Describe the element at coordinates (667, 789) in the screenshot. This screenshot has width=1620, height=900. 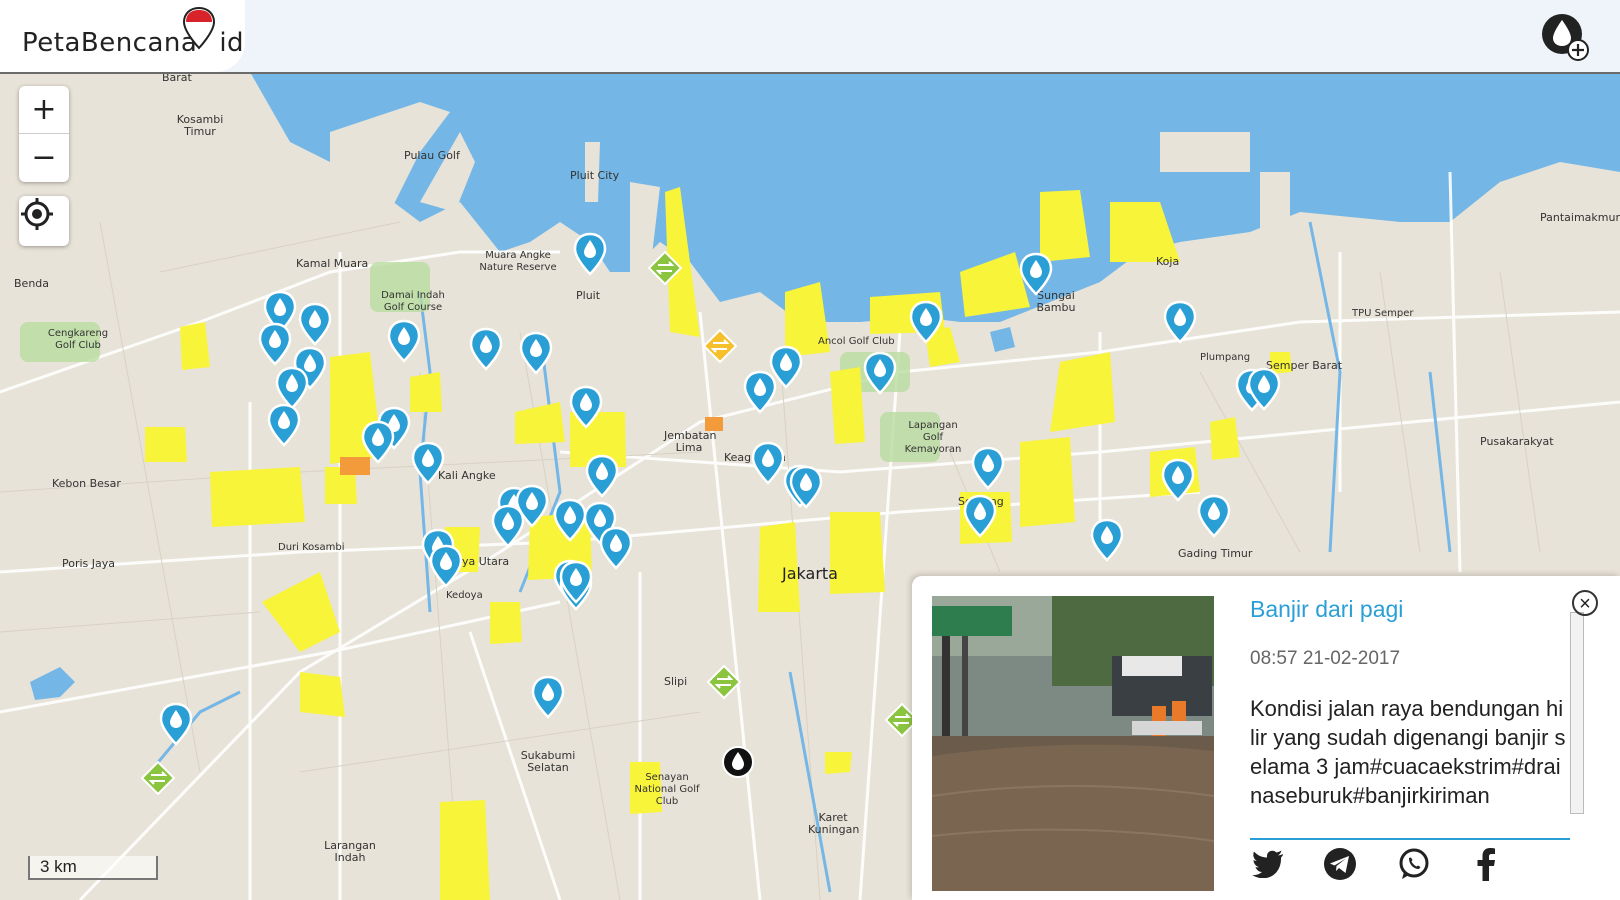
I see `map-label: Senayan National Golf Club` at that location.